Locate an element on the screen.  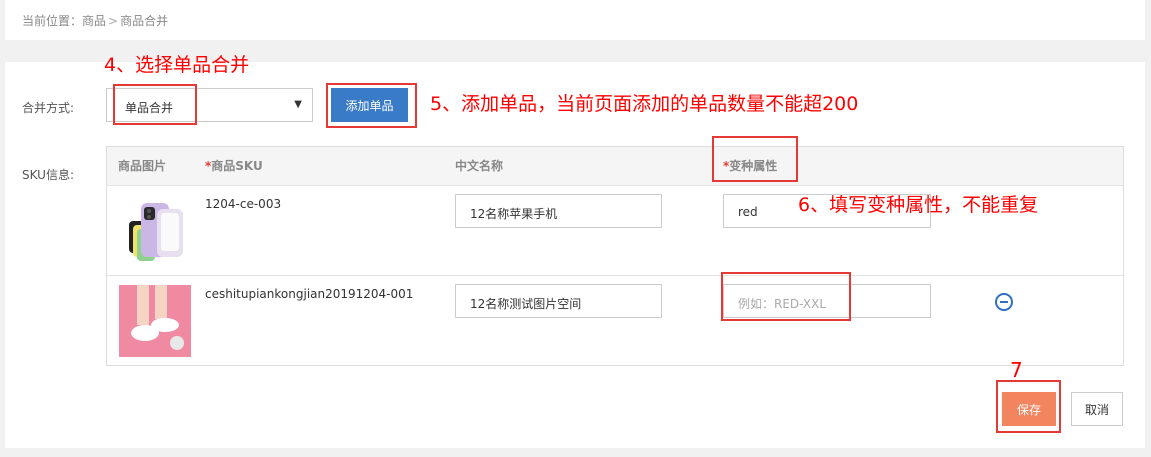
highlight-box-add-button is located at coordinates (371, 105).